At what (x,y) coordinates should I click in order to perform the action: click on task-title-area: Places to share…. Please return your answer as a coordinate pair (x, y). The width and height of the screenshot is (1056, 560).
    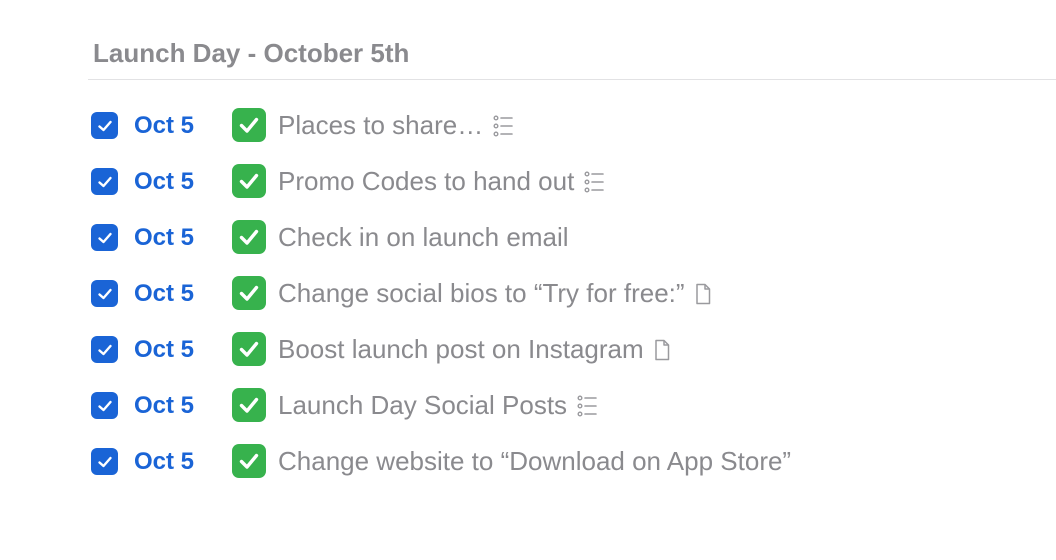
    Looking at the image, I should click on (396, 125).